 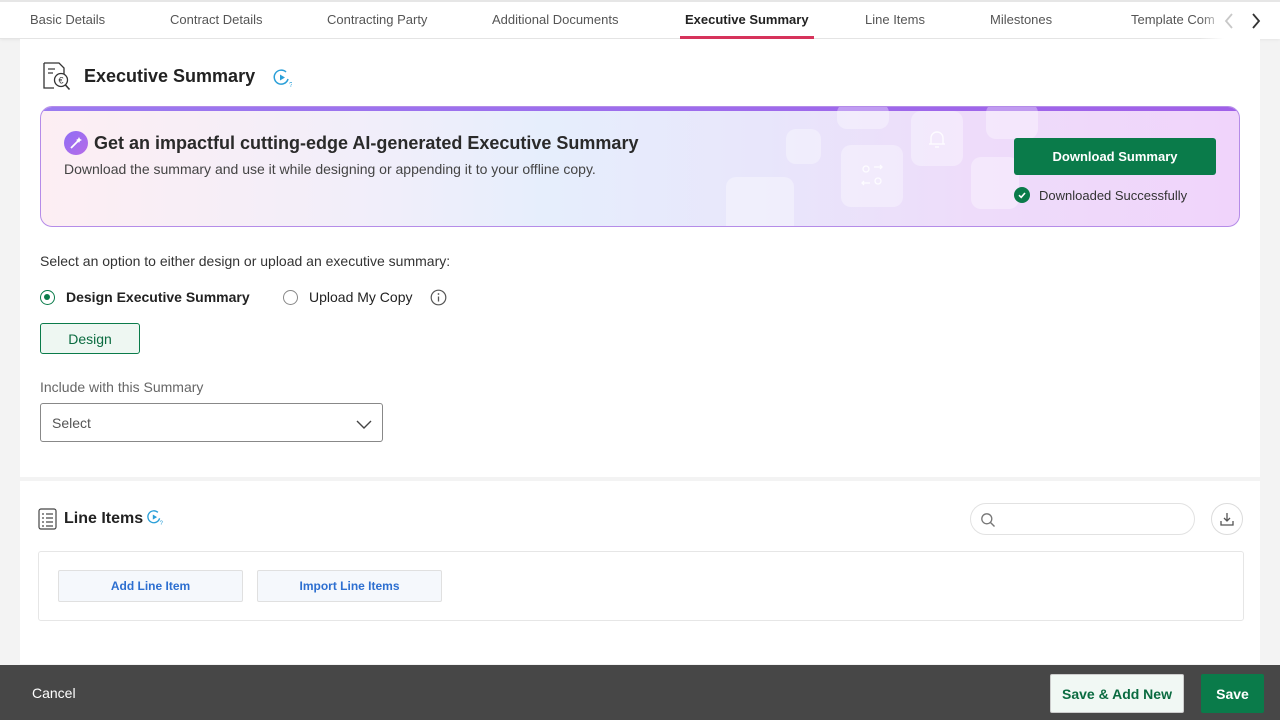 I want to click on tab-milestones: Milestones, so click(x=1021, y=20).